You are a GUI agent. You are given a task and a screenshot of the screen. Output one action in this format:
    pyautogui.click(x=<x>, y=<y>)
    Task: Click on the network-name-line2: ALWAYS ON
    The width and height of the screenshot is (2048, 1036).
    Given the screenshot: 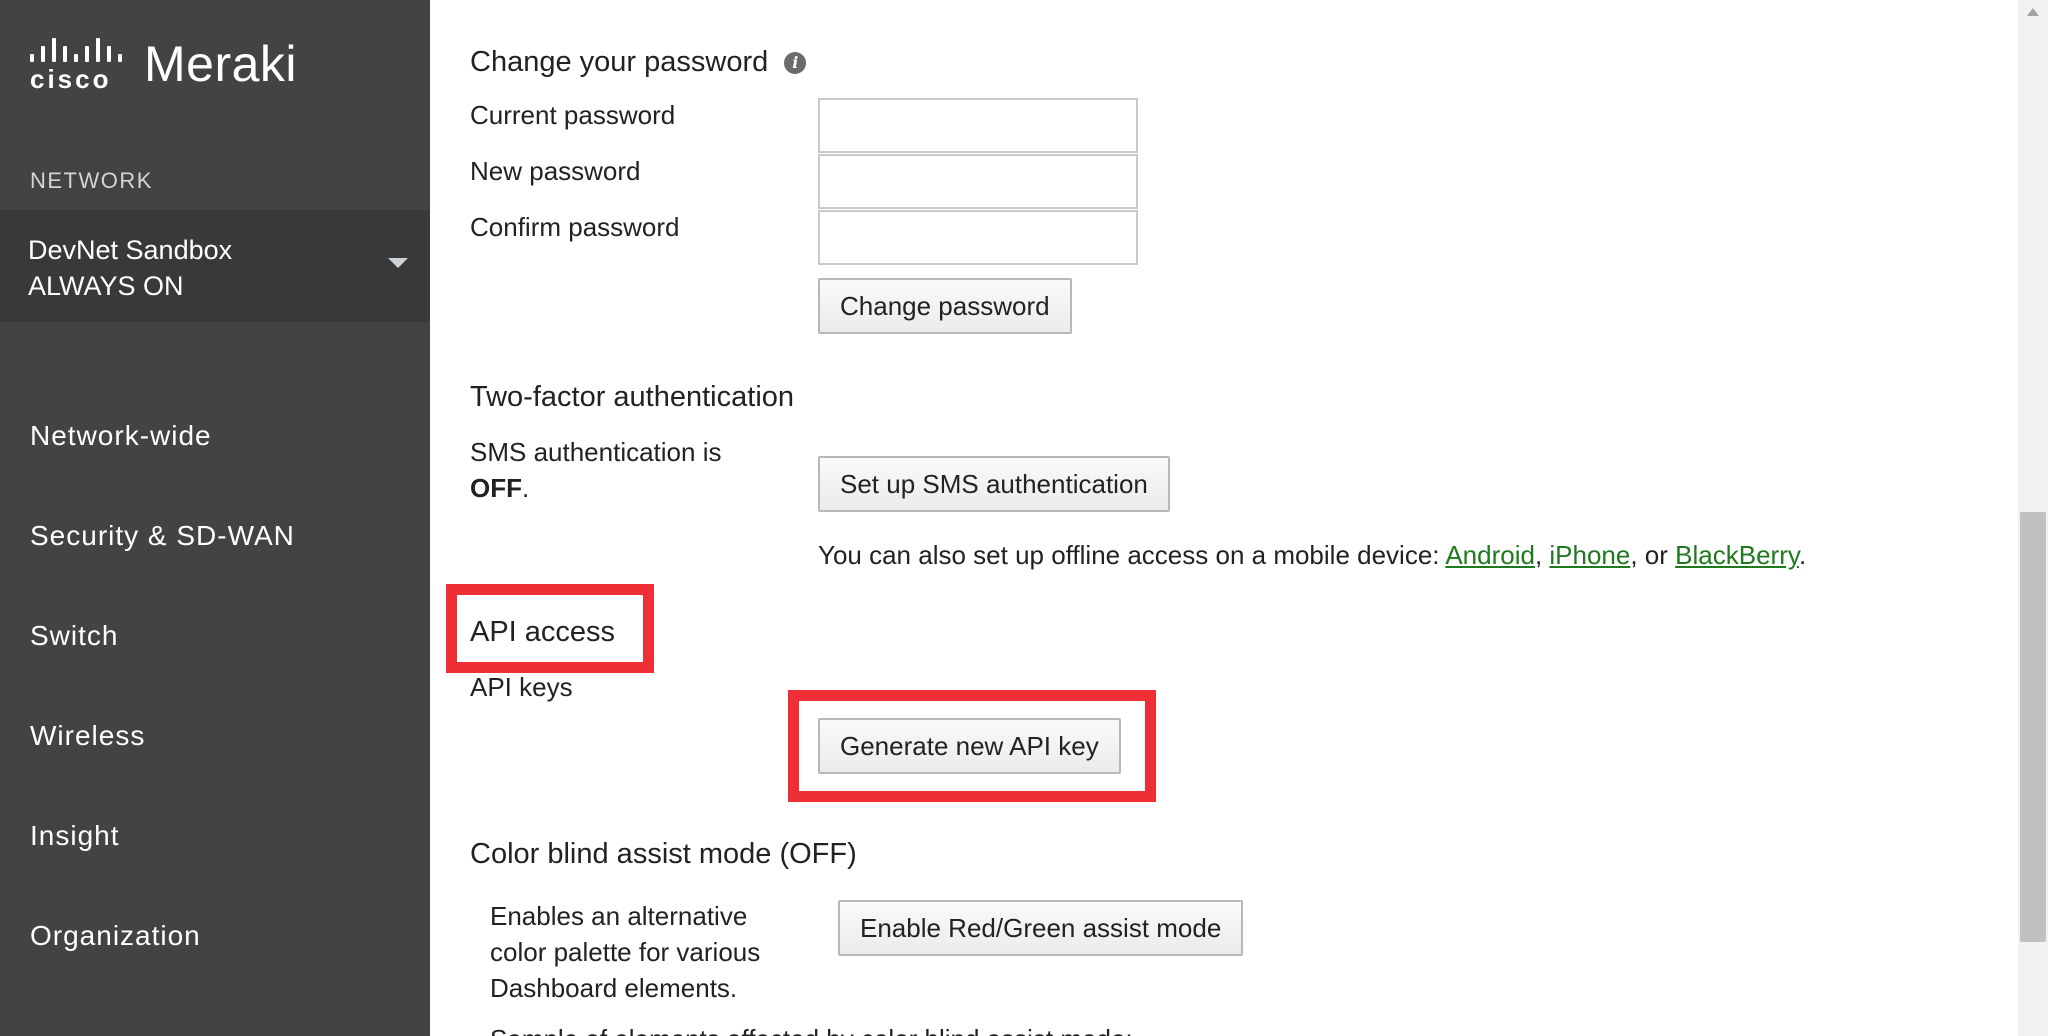 What is the action you would take?
    pyautogui.click(x=106, y=286)
    